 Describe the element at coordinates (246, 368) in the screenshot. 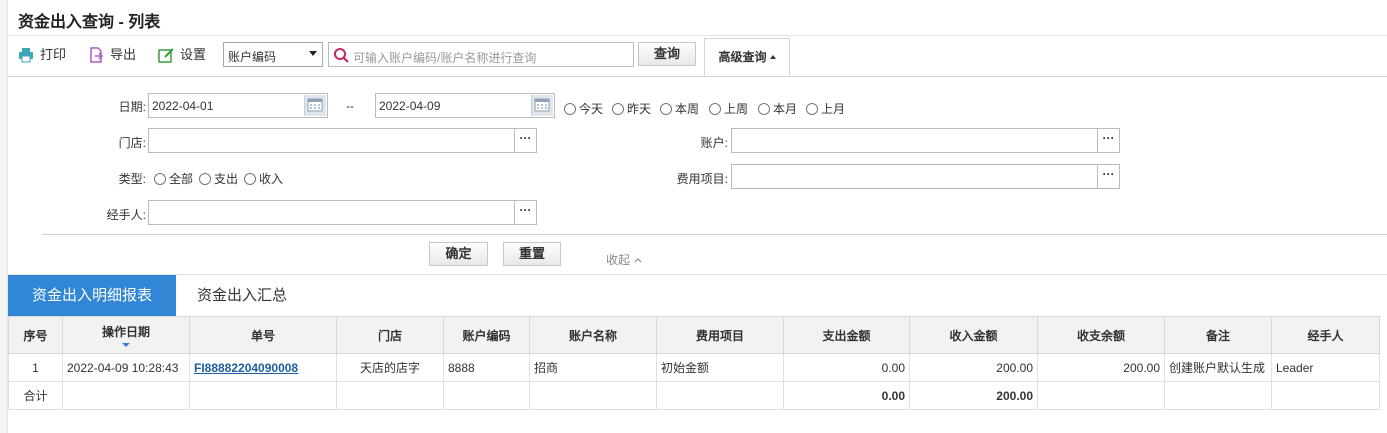

I see `order-number-link: FI88882204090008` at that location.